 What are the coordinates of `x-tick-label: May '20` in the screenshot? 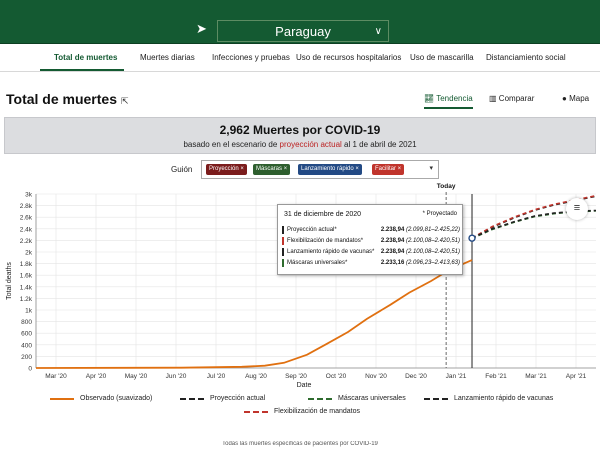 It's located at (136, 376).